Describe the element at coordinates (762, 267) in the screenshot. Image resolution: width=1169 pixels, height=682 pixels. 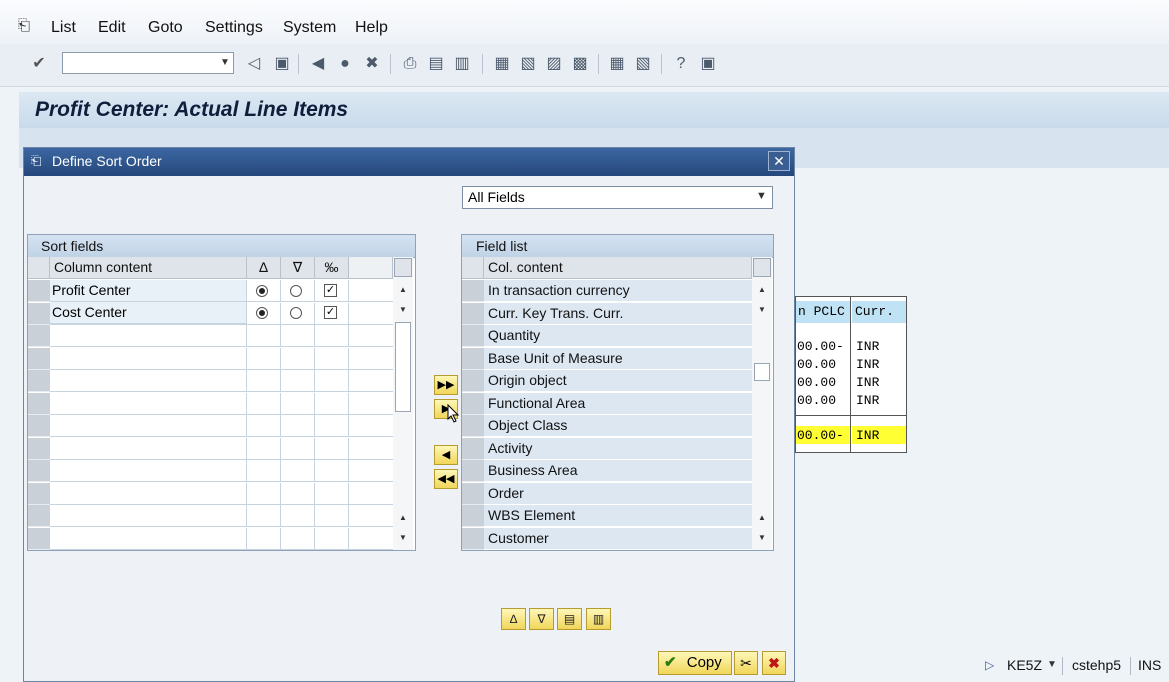
I see `column-settings-button` at that location.